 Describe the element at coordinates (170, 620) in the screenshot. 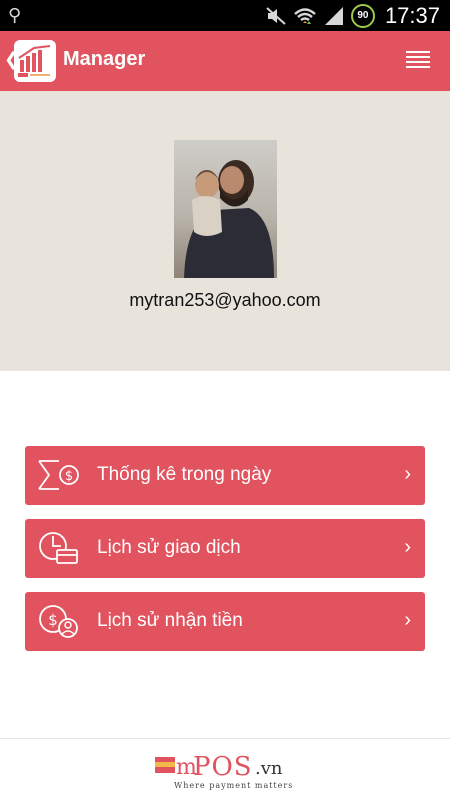

I see `menu-item-label: Lịch sử nhận tiền` at that location.